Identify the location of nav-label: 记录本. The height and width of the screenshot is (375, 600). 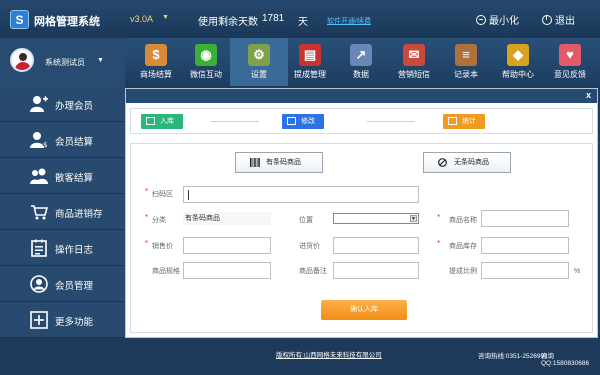
(466, 74).